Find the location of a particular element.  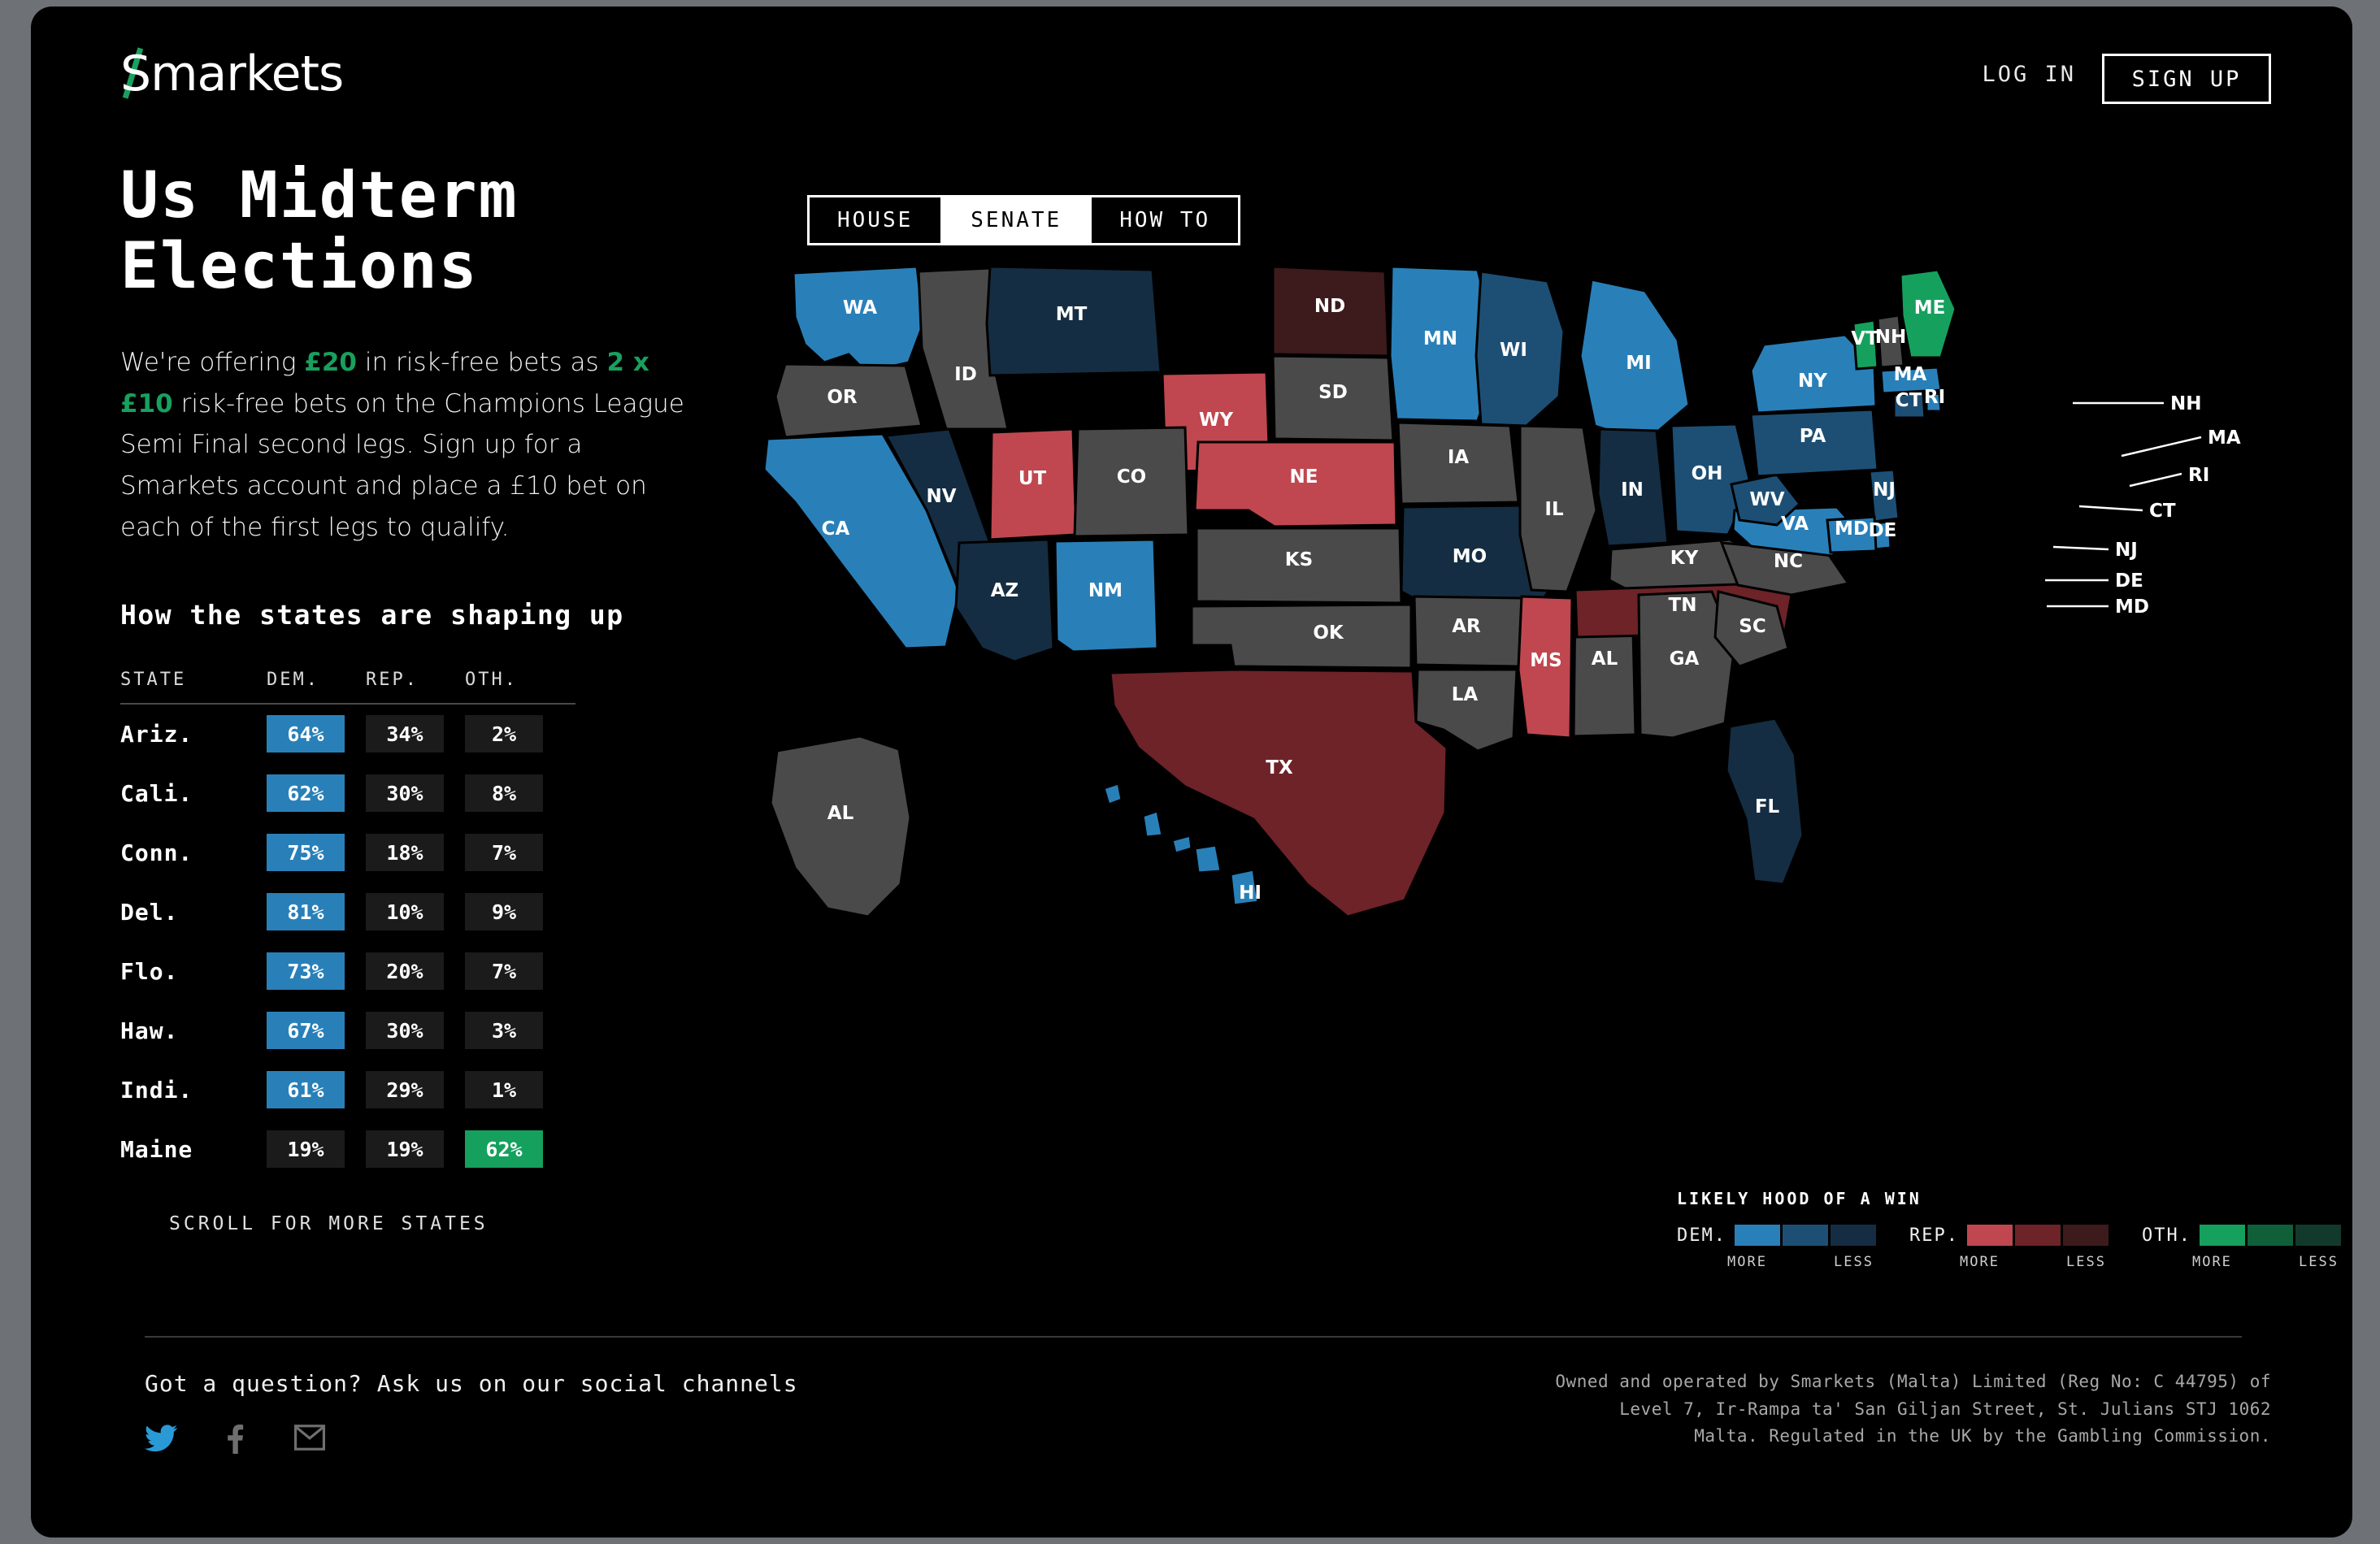

site-header: Smarkets LOG IN SIGN UP is located at coordinates (1191, 67).